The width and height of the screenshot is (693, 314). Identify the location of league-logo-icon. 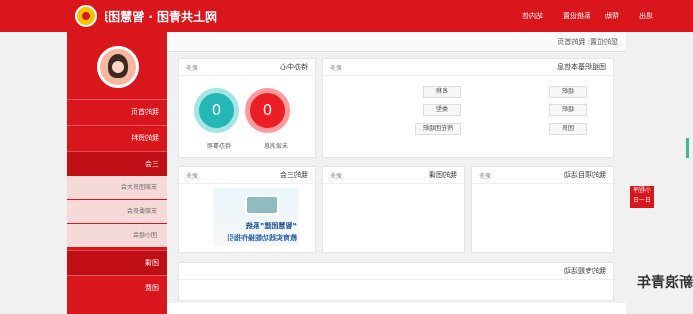
(86, 16).